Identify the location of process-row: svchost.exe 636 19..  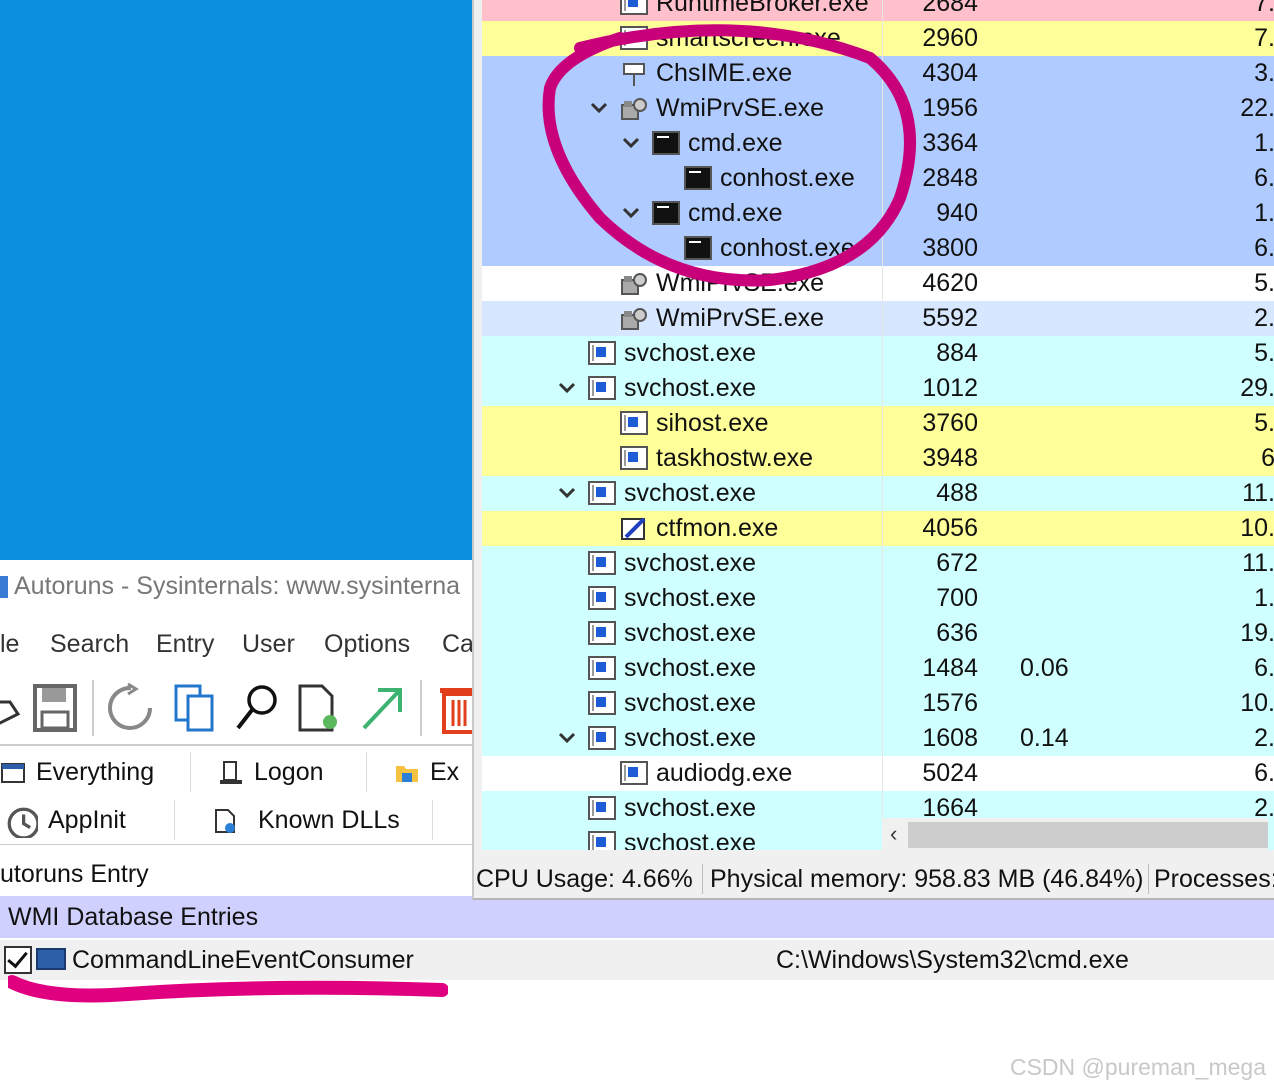
(878, 633).